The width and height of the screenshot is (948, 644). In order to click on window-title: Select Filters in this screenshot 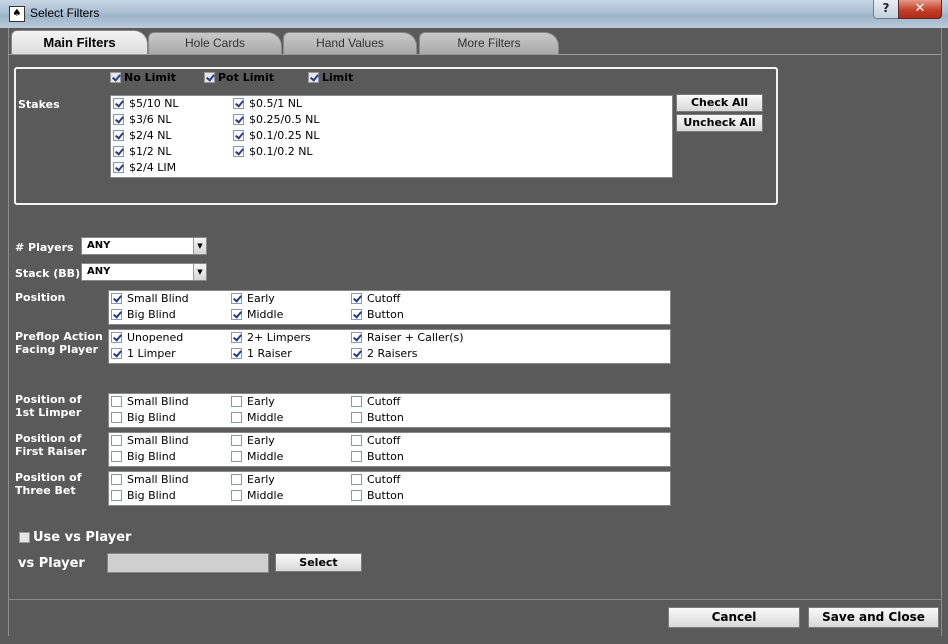, I will do `click(65, 13)`.